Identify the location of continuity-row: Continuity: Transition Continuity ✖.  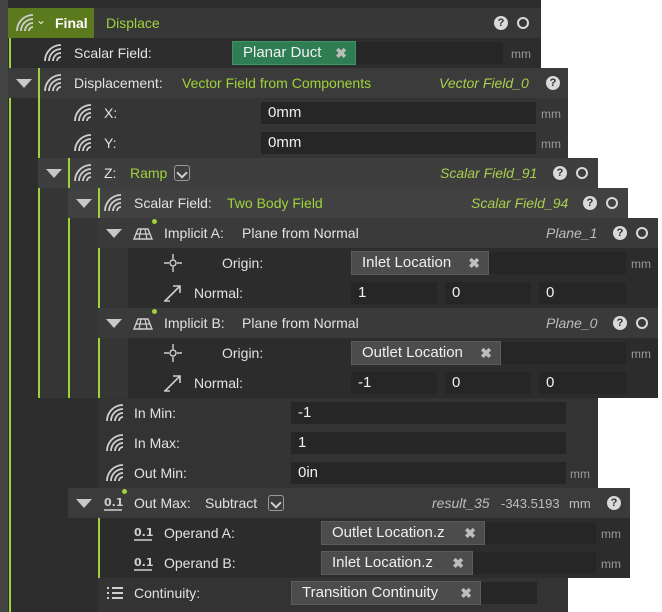
(333, 593).